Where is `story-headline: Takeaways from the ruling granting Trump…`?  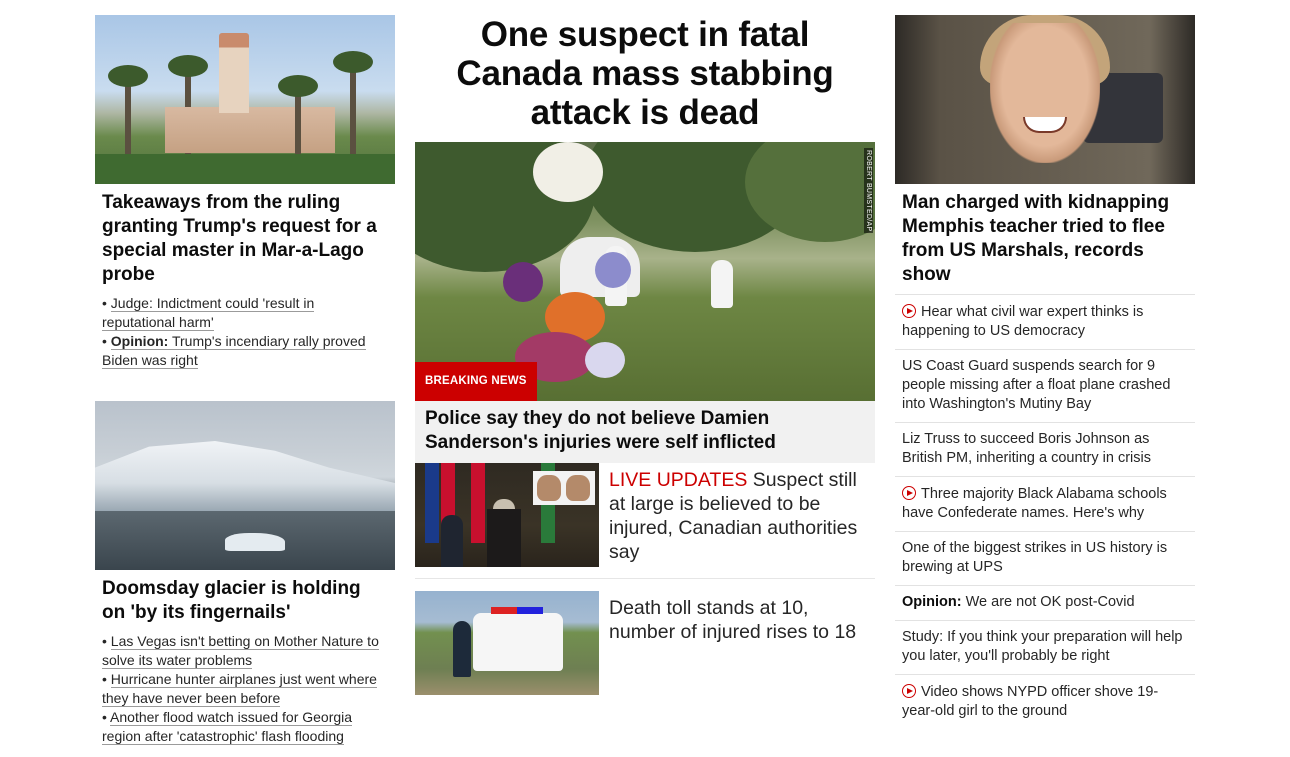
story-headline: Takeaways from the ruling granting Trump… is located at coordinates (245, 235).